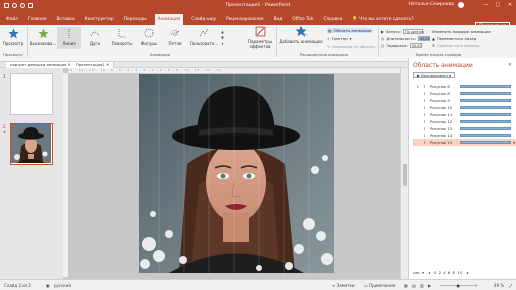 The image size is (516, 290). What do you see at coordinates (244, 20) in the screenshot?
I see `tab-review: Рецензирование` at bounding box center [244, 20].